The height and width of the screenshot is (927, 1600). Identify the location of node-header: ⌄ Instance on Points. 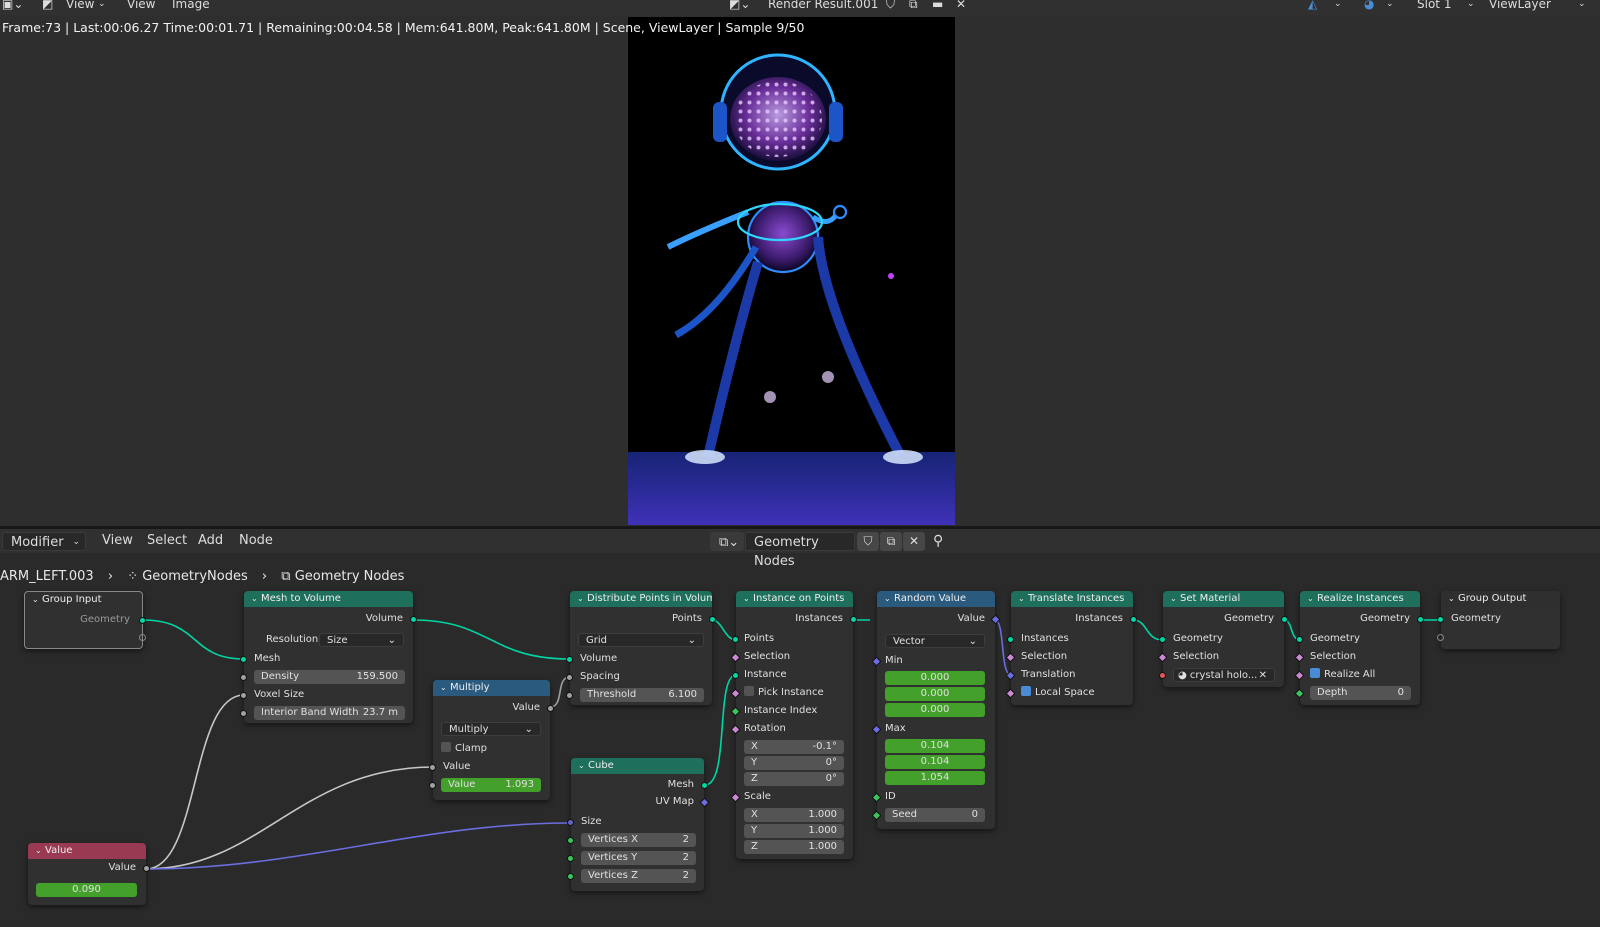
(794, 599).